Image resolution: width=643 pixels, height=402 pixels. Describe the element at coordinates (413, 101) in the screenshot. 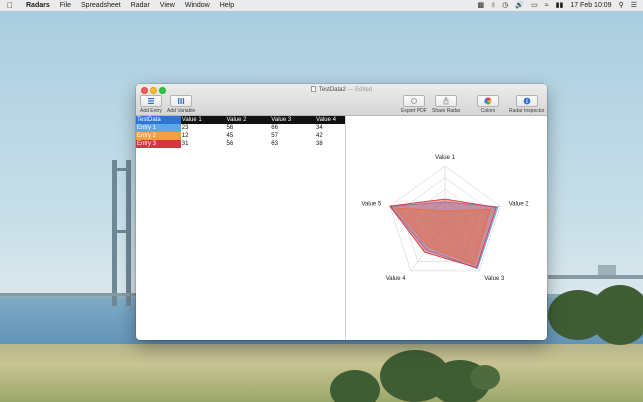

I see `export-pdf-icon` at that location.